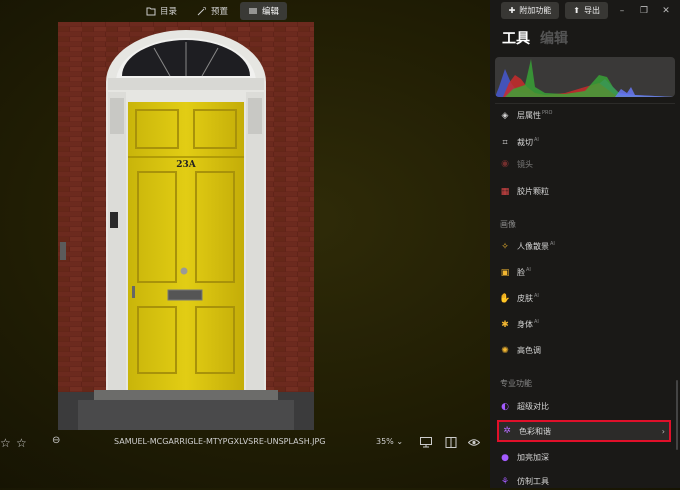  Describe the element at coordinates (586, 272) in the screenshot. I see `tool-face: ▣ 脸AI` at that location.